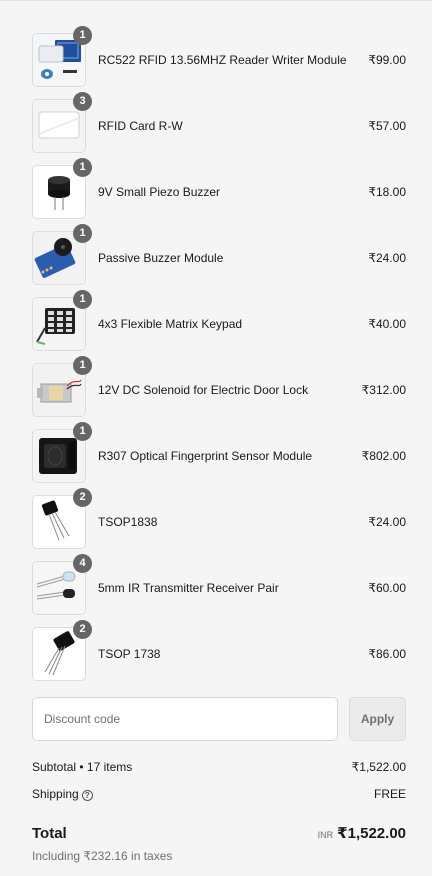 The image size is (432, 876). I want to click on quantity-badge: 3, so click(82, 101).